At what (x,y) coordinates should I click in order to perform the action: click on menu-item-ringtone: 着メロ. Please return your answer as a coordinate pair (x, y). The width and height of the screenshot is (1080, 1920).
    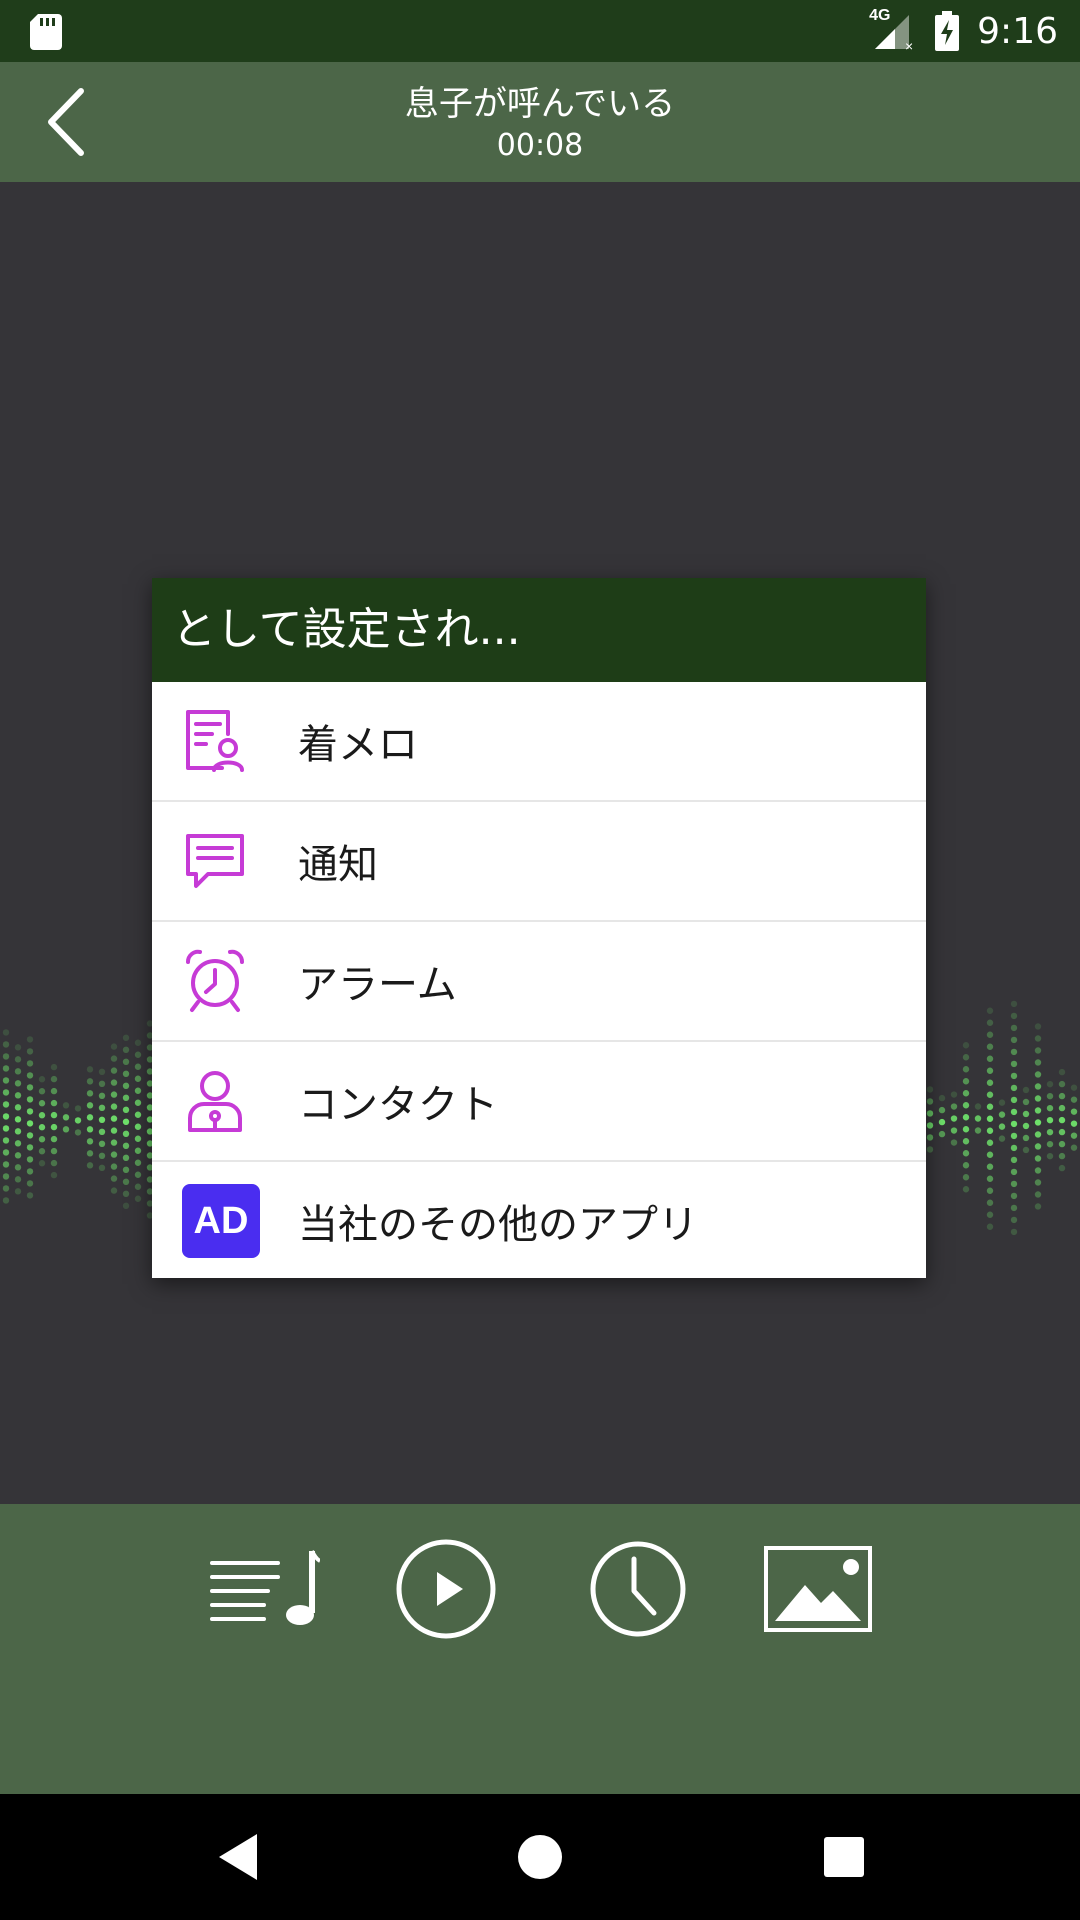
    Looking at the image, I should click on (539, 742).